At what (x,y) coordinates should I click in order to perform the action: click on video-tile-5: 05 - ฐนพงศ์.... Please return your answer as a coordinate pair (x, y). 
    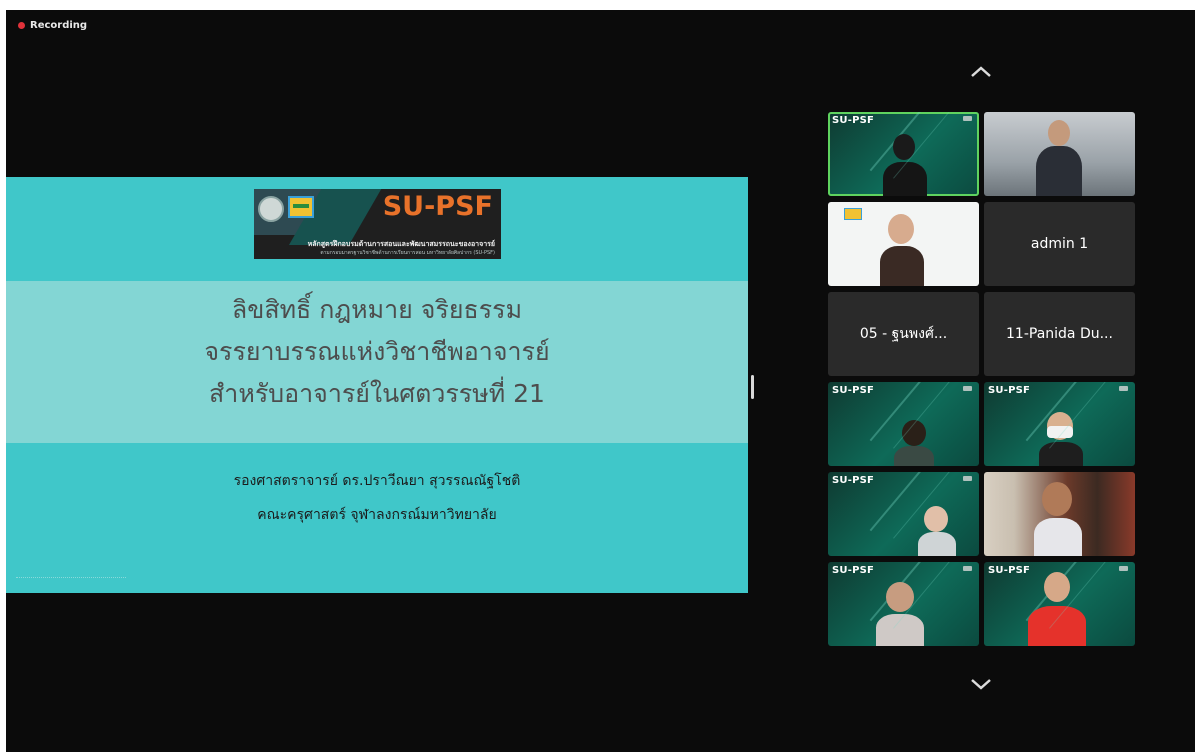
    Looking at the image, I should click on (903, 334).